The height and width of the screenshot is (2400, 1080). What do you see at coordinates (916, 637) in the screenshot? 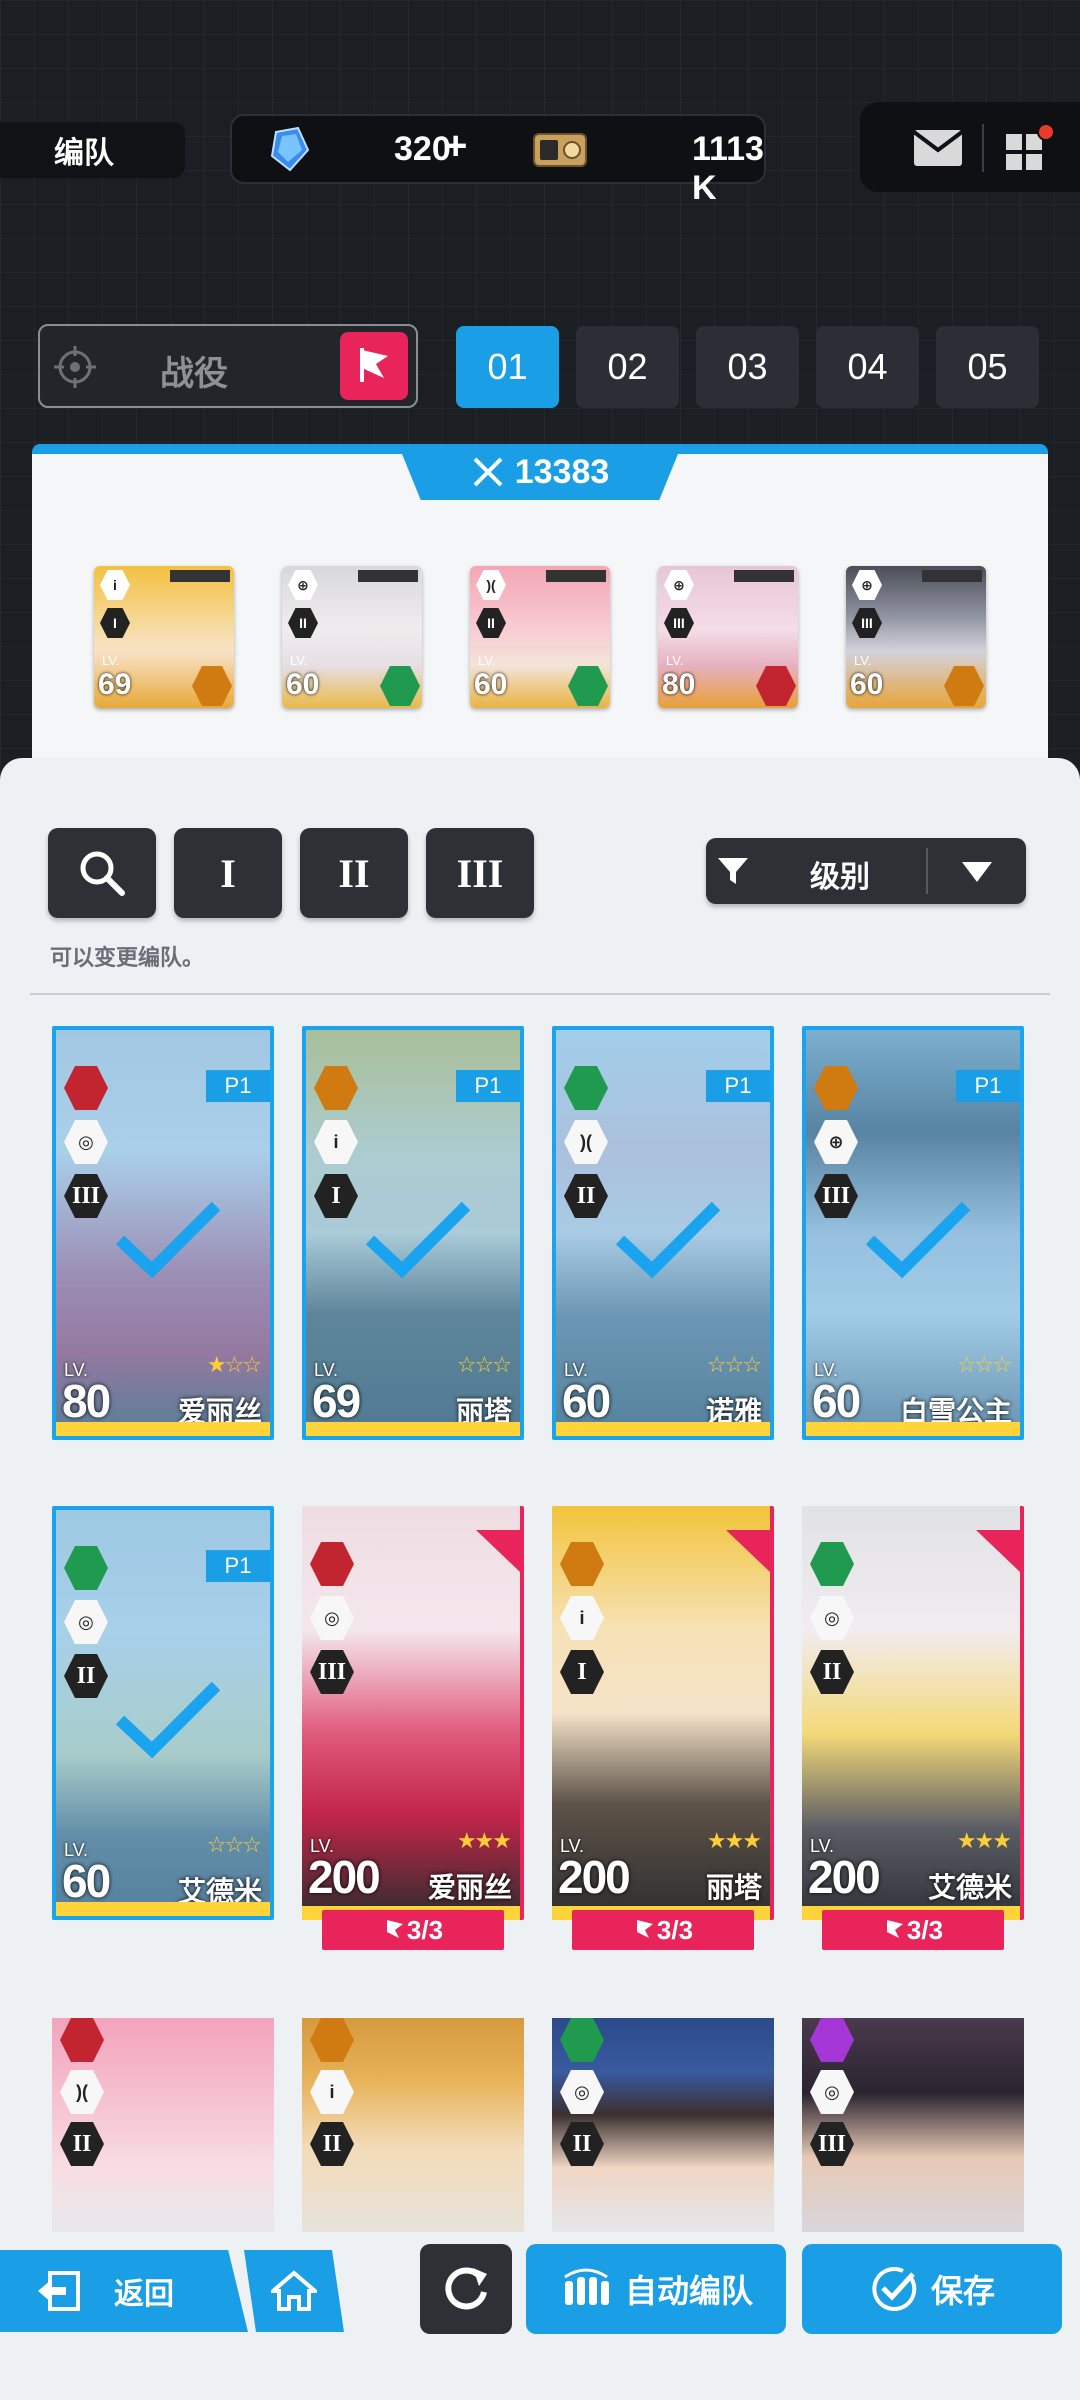
I see `squad-member-5: ⊕ III LV. 60` at bounding box center [916, 637].